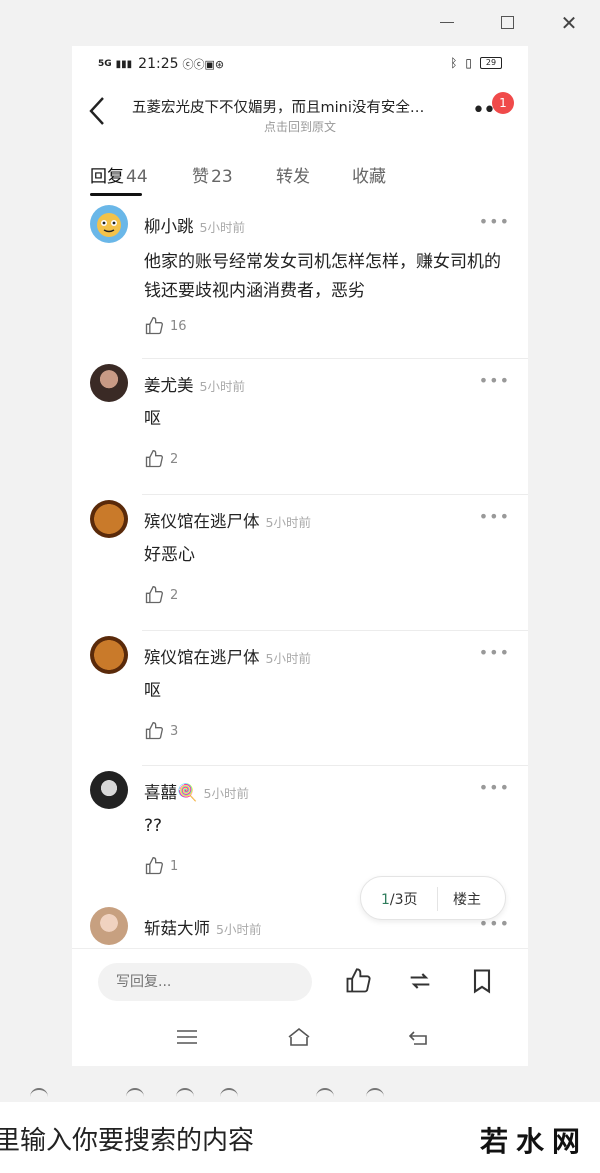 The width and height of the screenshot is (600, 1173). What do you see at coordinates (203, 64) in the screenshot?
I see `notification-icons: ⓒⓒ▣⊛` at bounding box center [203, 64].